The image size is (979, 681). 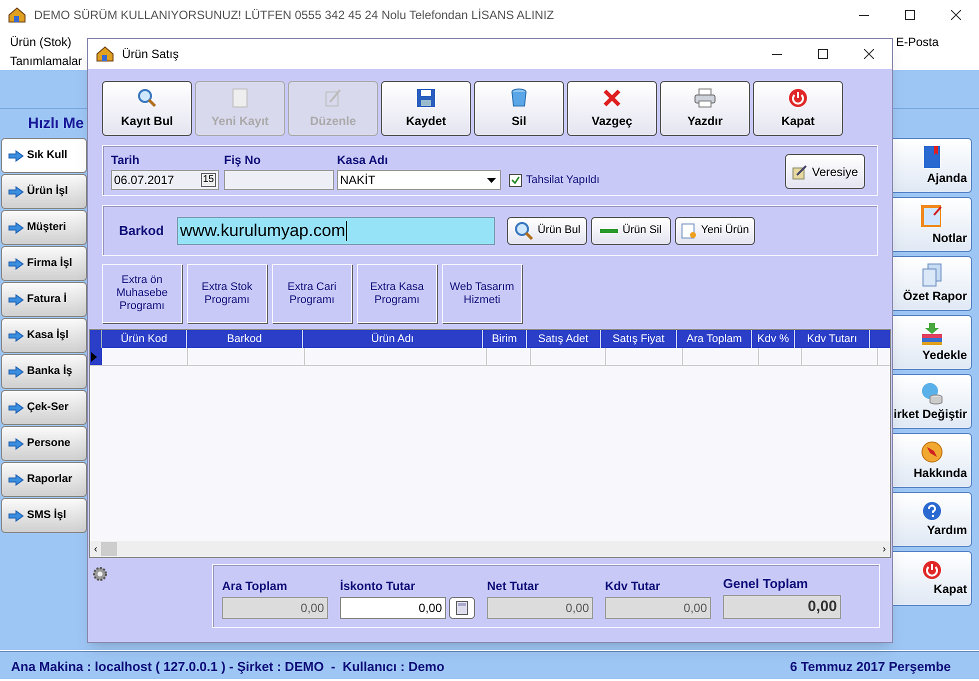 What do you see at coordinates (100, 574) in the screenshot?
I see `gear-icon` at bounding box center [100, 574].